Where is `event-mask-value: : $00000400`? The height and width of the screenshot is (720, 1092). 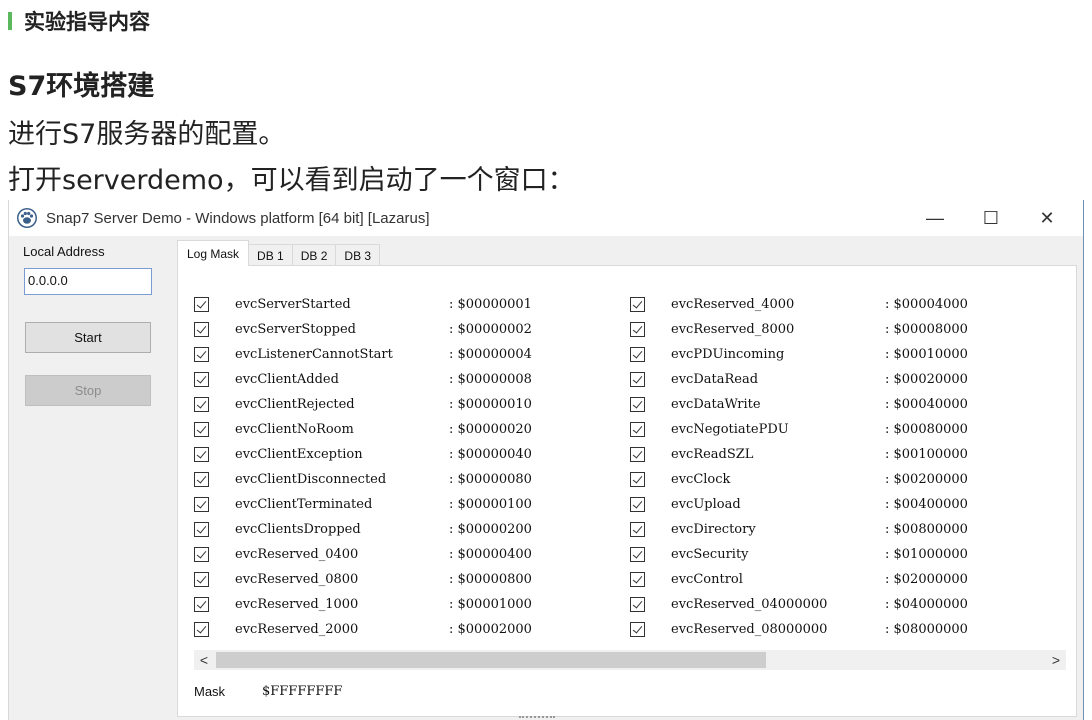 event-mask-value: : $00000400 is located at coordinates (490, 554).